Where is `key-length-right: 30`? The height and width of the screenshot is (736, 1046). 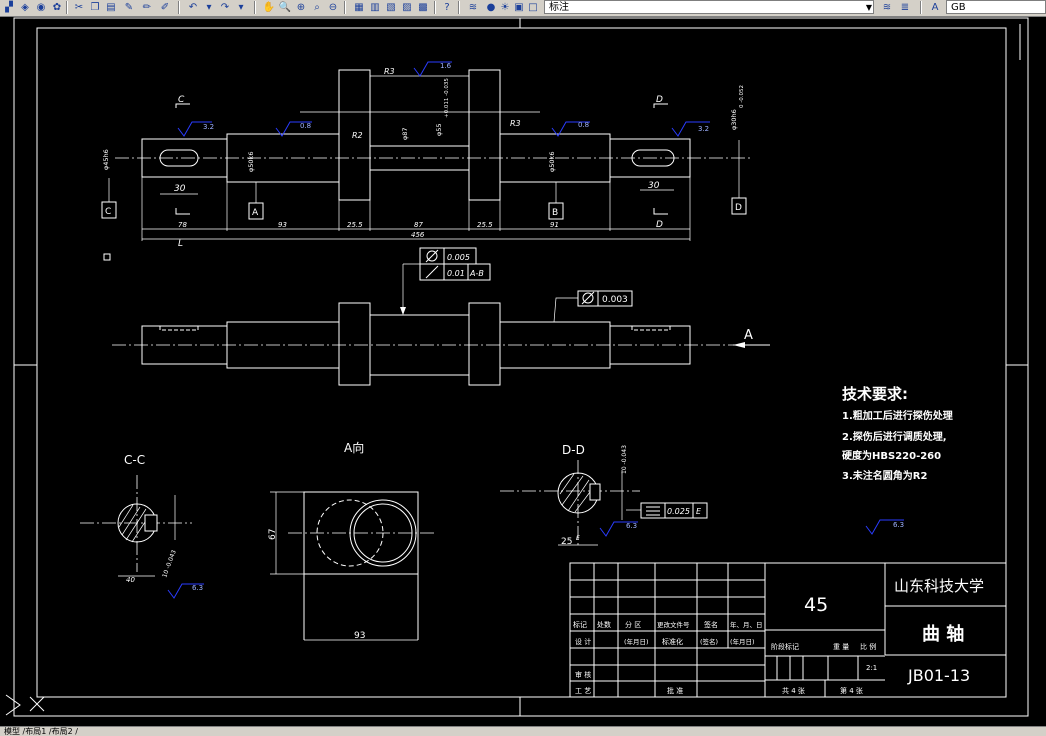 key-length-right: 30 is located at coordinates (654, 186).